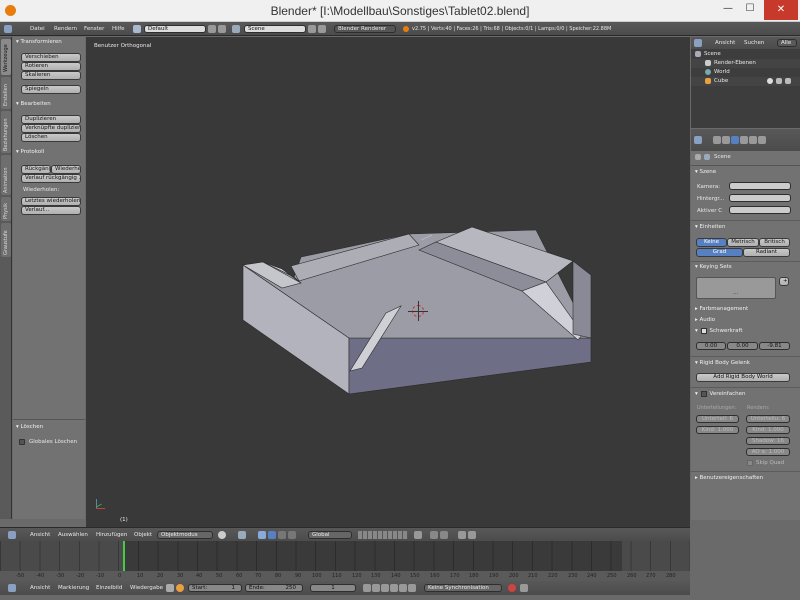 This screenshot has height=600, width=800. Describe the element at coordinates (33, 104) in the screenshot. I see `panel-edit-header: ▾ Bearbeiten` at that location.